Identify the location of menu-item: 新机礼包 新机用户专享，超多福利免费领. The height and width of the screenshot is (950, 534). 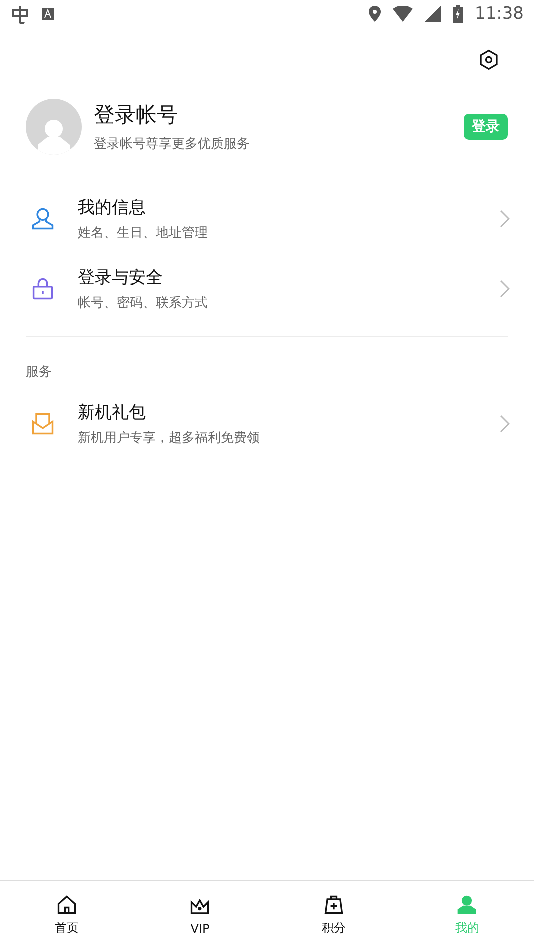
(267, 424).